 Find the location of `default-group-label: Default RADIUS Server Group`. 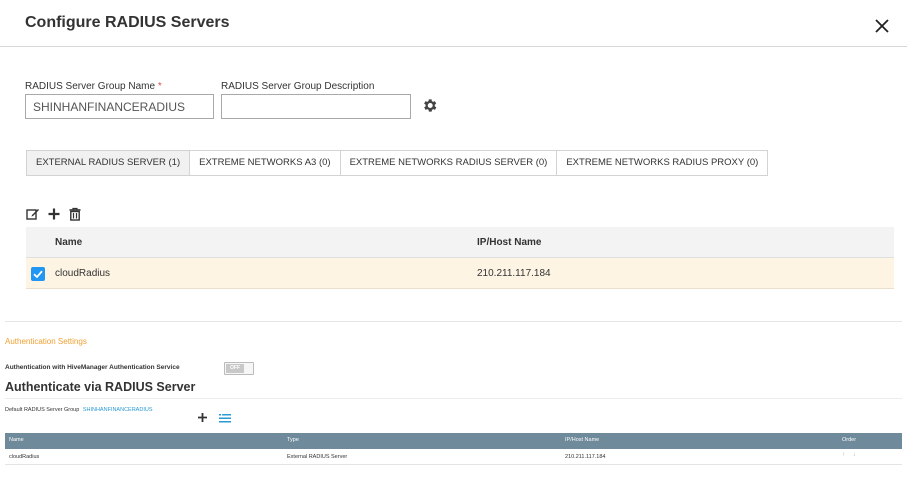

default-group-label: Default RADIUS Server Group is located at coordinates (42, 410).